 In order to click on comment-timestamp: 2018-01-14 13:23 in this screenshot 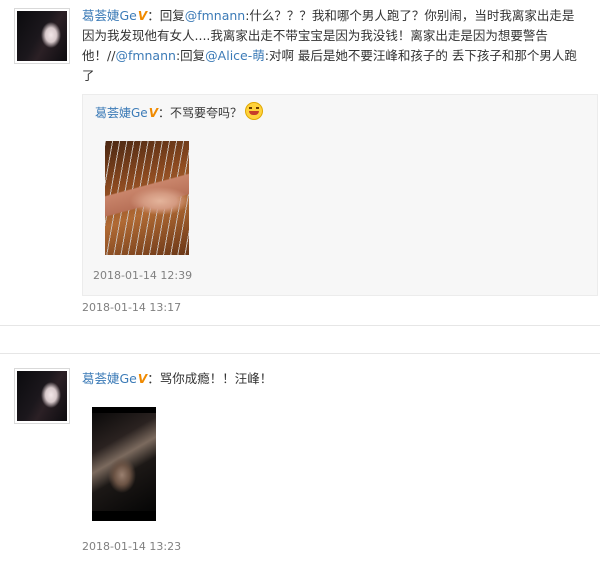, I will do `click(131, 546)`.